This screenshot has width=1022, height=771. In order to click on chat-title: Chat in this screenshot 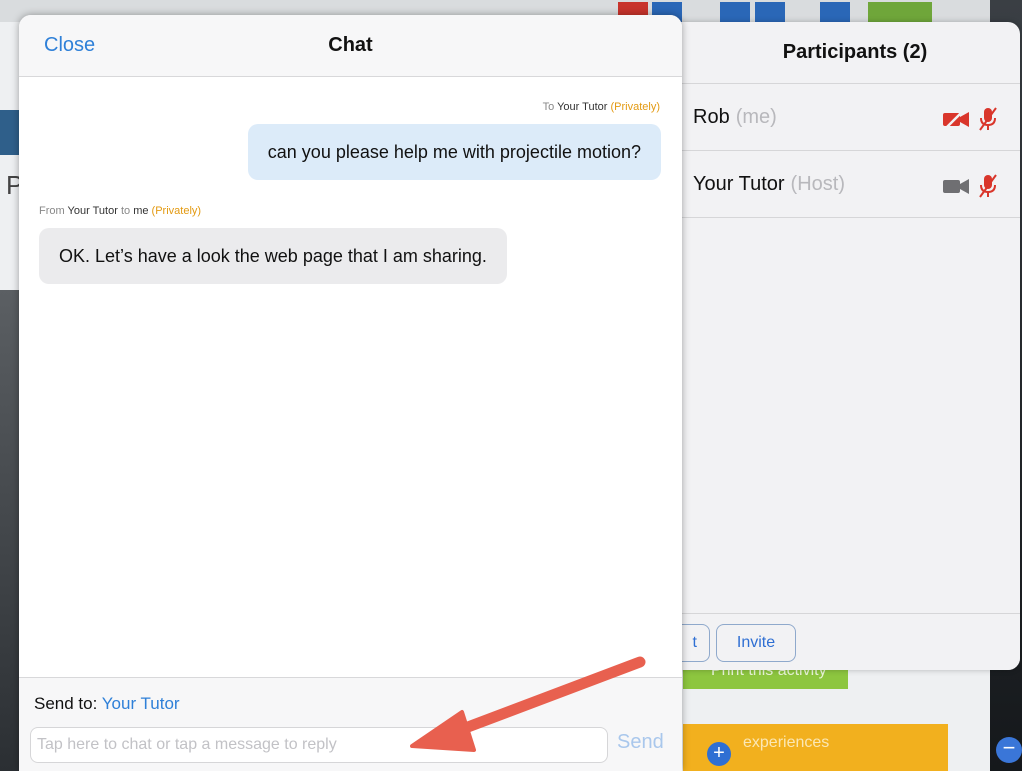, I will do `click(350, 45)`.